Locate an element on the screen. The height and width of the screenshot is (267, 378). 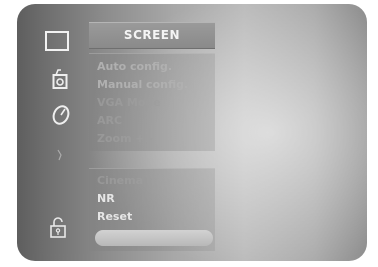
screen-icon is located at coordinates (57, 41).